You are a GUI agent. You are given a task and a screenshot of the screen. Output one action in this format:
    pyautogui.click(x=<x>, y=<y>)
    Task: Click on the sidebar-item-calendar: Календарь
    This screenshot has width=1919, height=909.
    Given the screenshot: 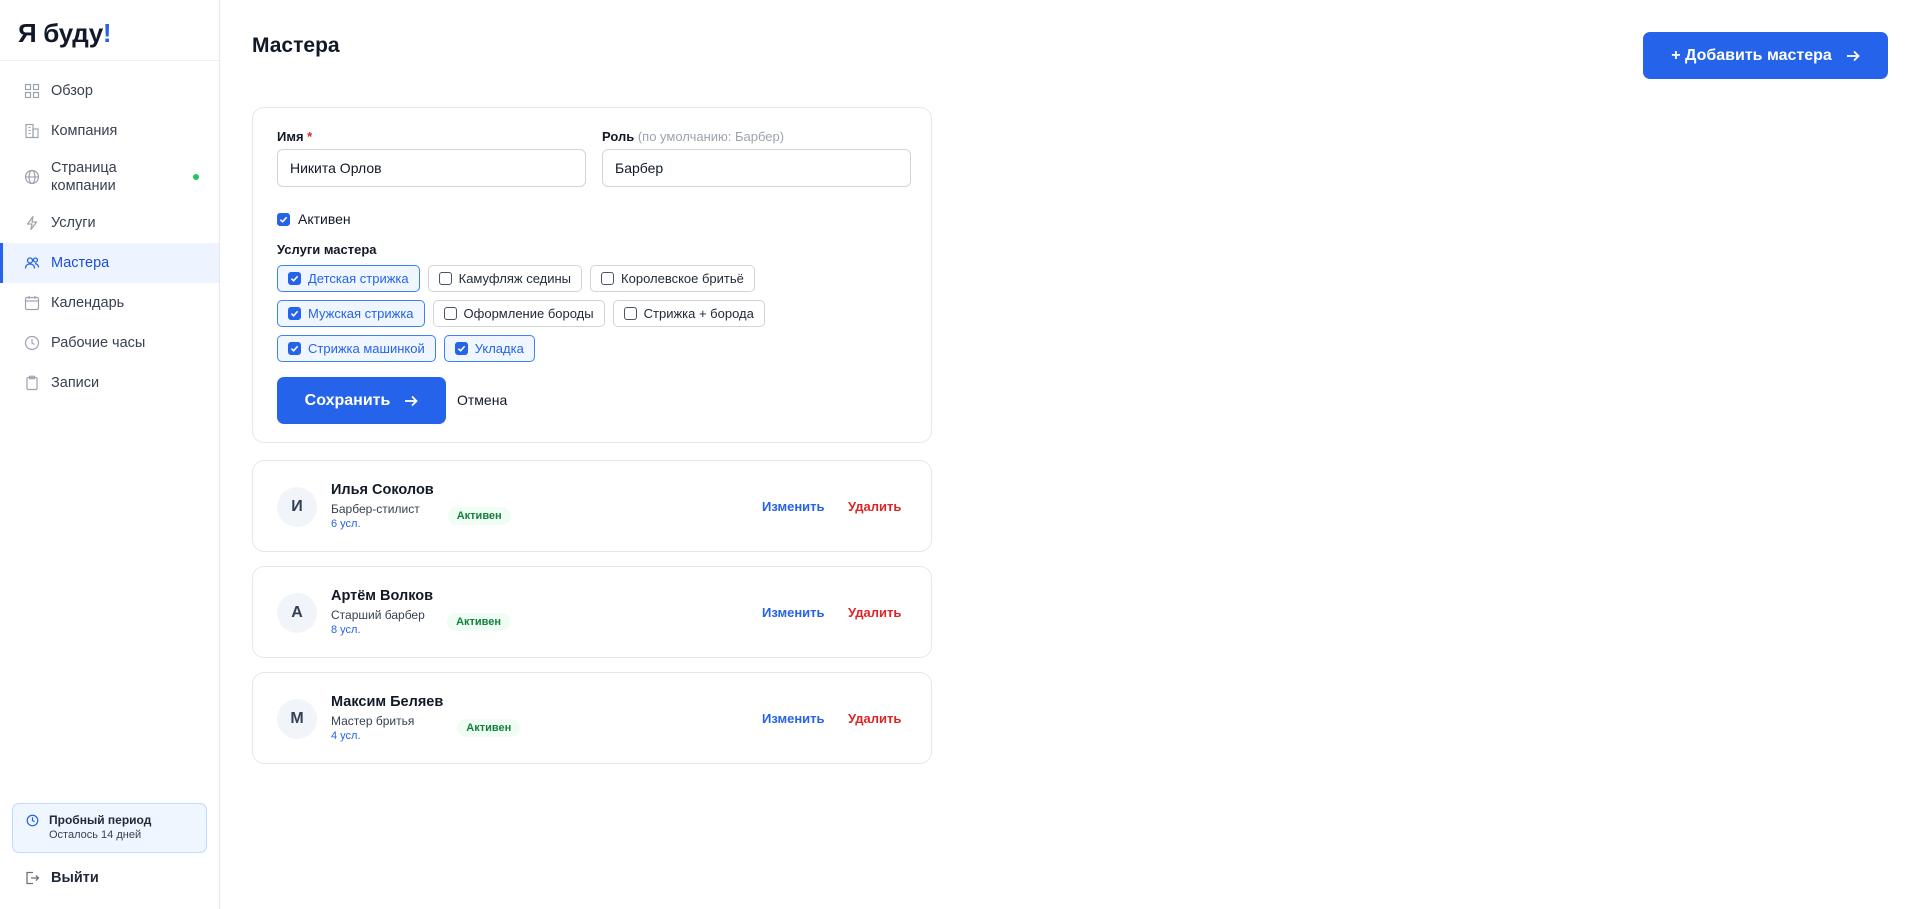 What is the action you would take?
    pyautogui.click(x=109, y=303)
    